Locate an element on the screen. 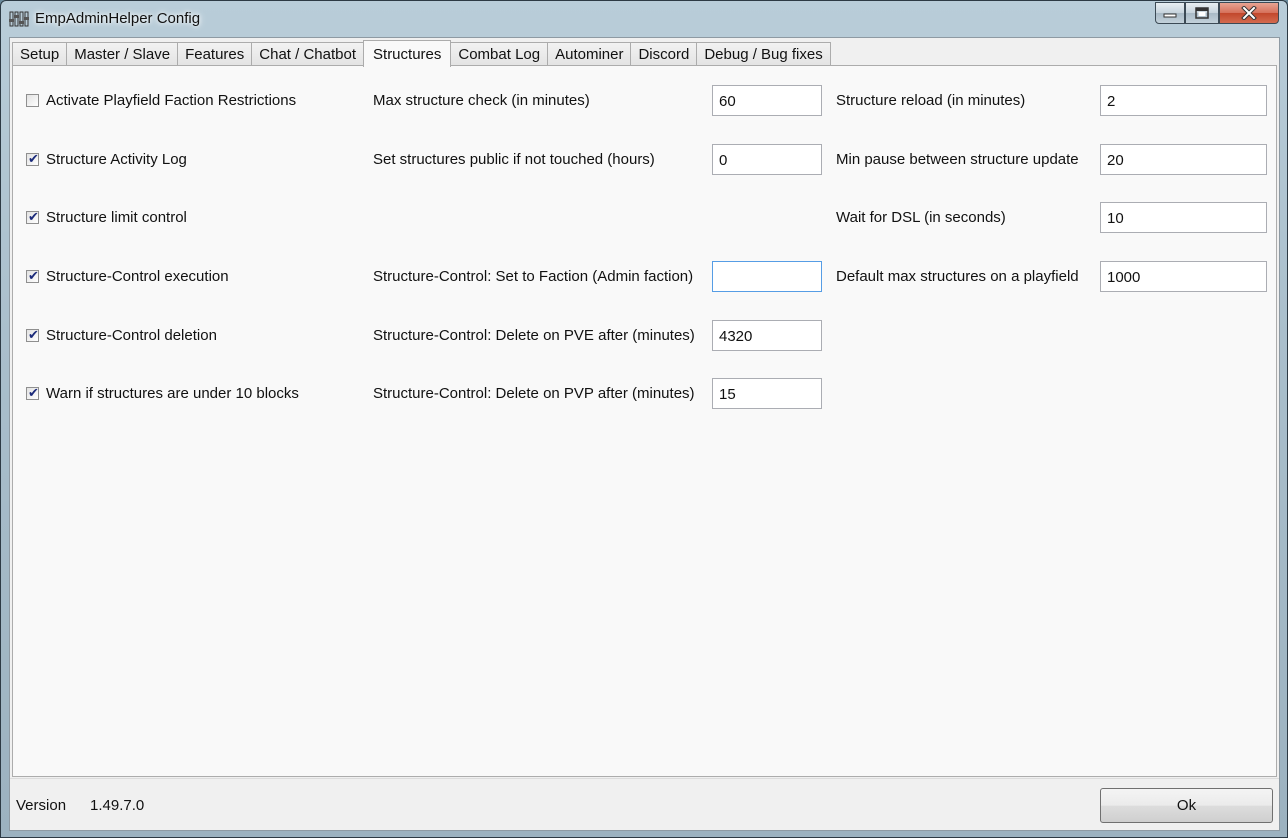  tab-debug-bug-fixes: Debug / Bug fixes is located at coordinates (763, 54).